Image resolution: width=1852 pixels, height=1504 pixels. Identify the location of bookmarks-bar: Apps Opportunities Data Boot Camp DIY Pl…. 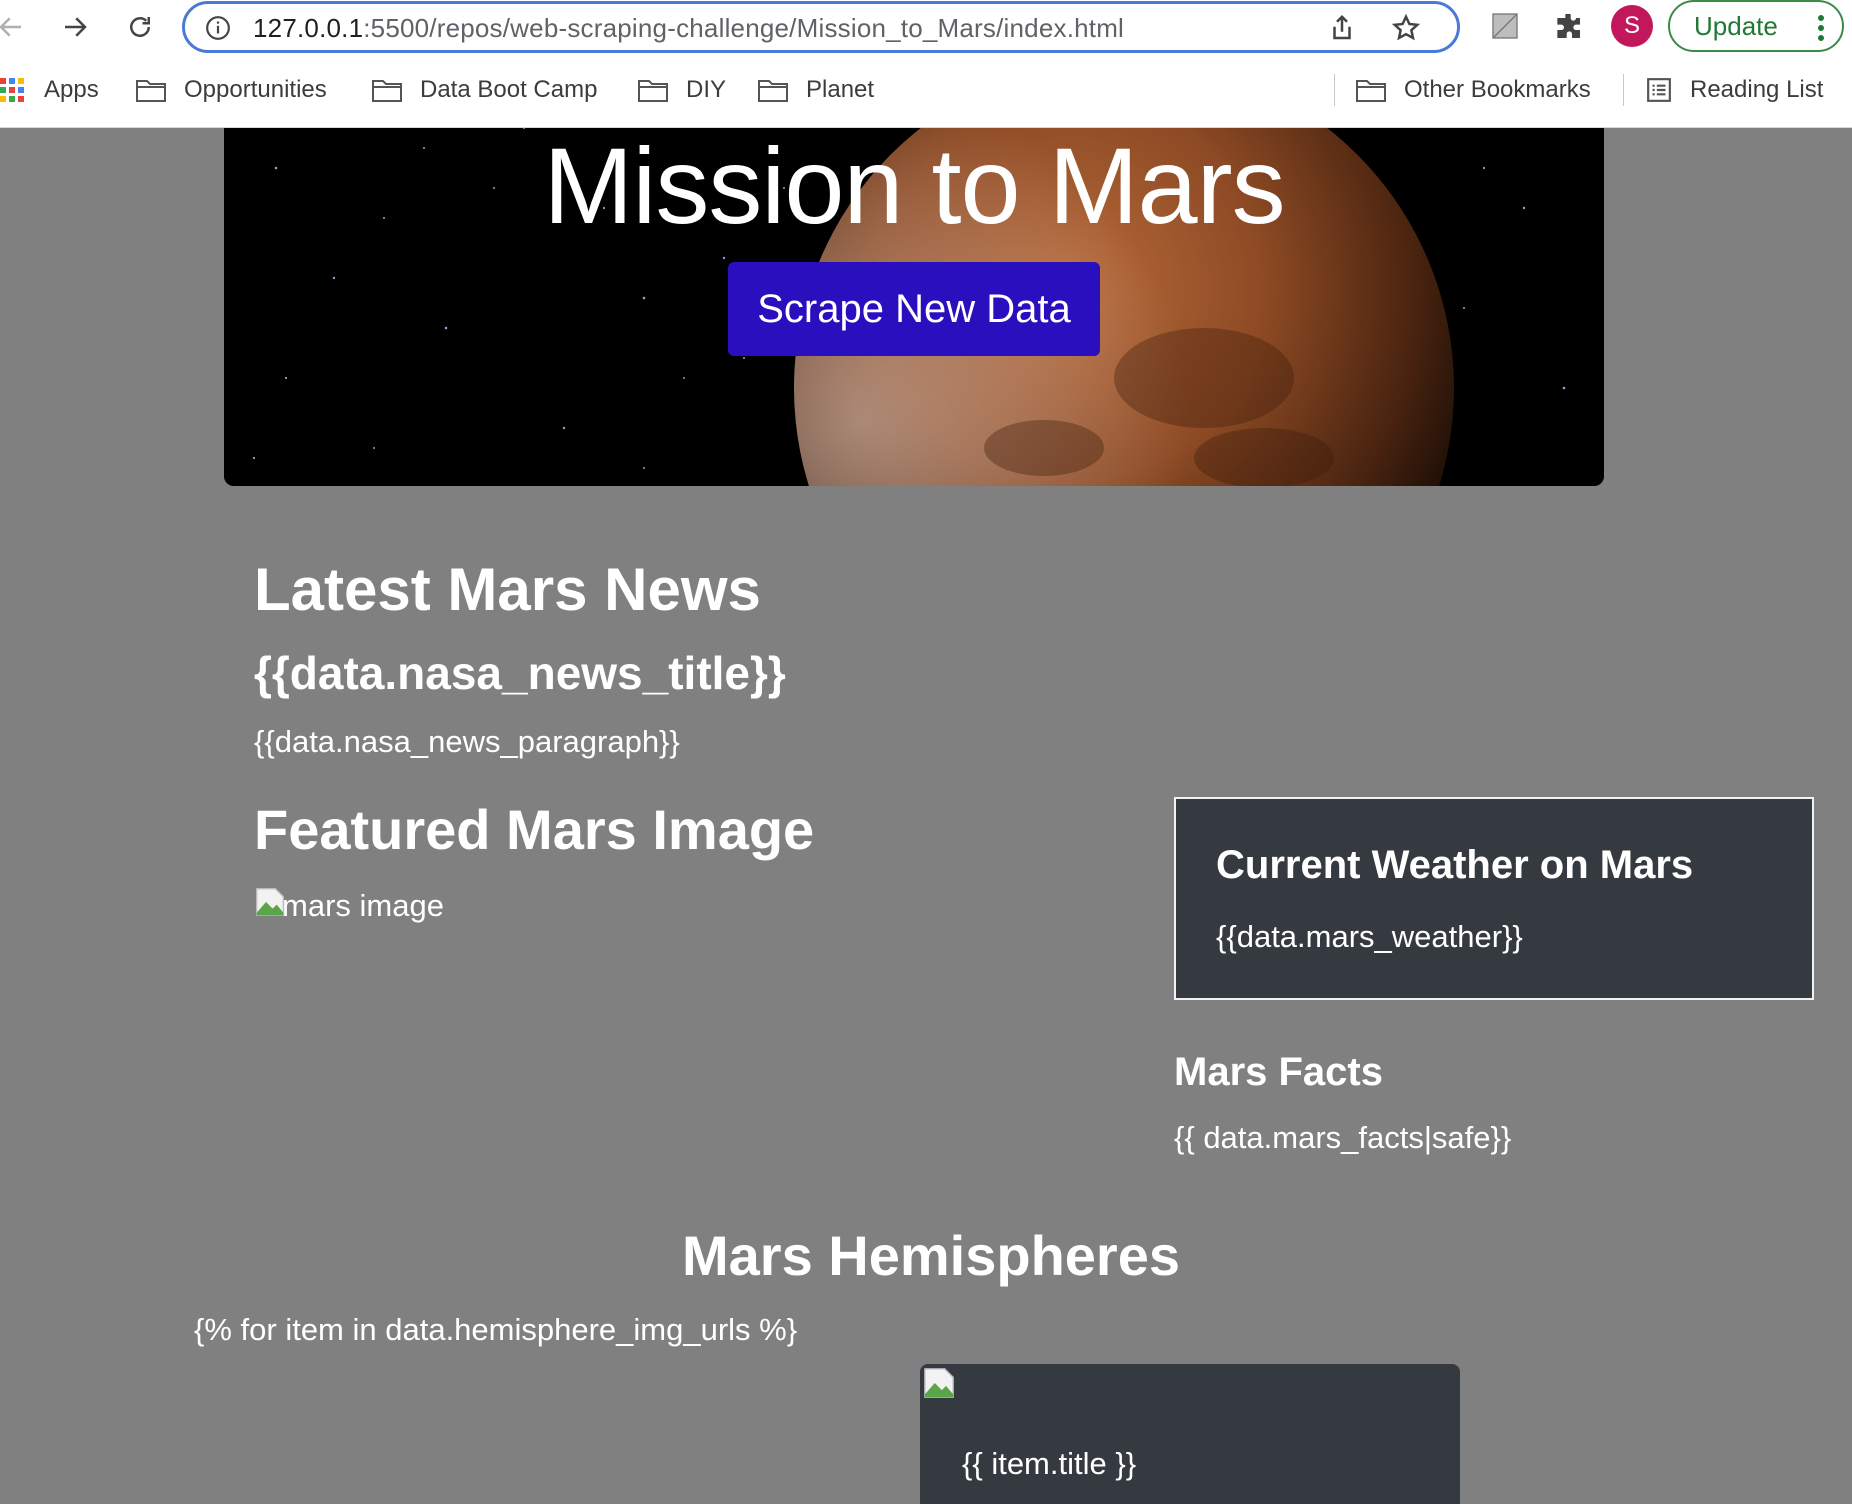
(926, 92).